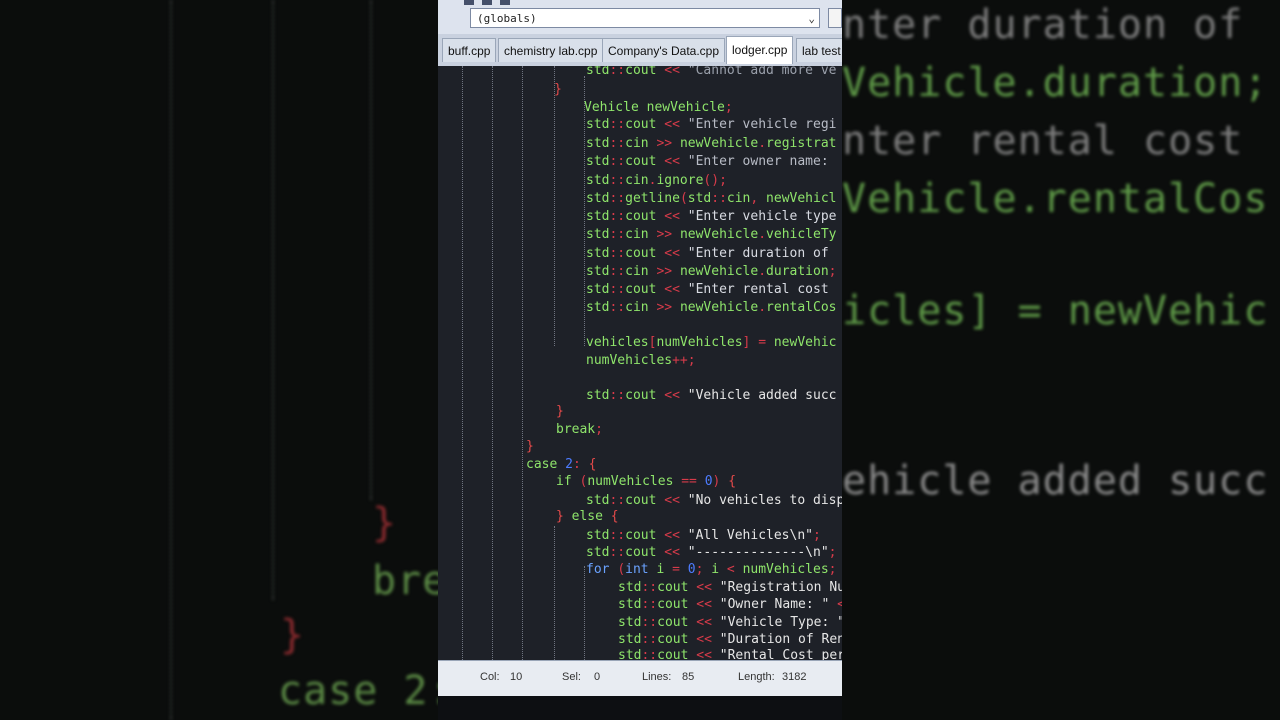  Describe the element at coordinates (794, 677) in the screenshot. I see `status-length-value: 3182` at that location.